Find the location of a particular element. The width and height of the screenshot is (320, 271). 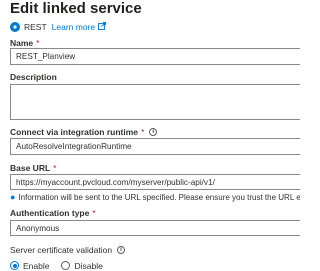

base-url-label: Base URL * is located at coordinates (33, 167).